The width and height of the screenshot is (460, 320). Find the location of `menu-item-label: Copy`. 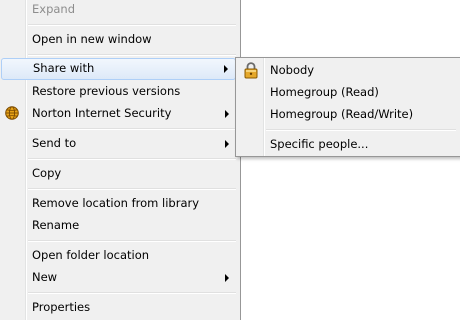

menu-item-label: Copy is located at coordinates (47, 173).